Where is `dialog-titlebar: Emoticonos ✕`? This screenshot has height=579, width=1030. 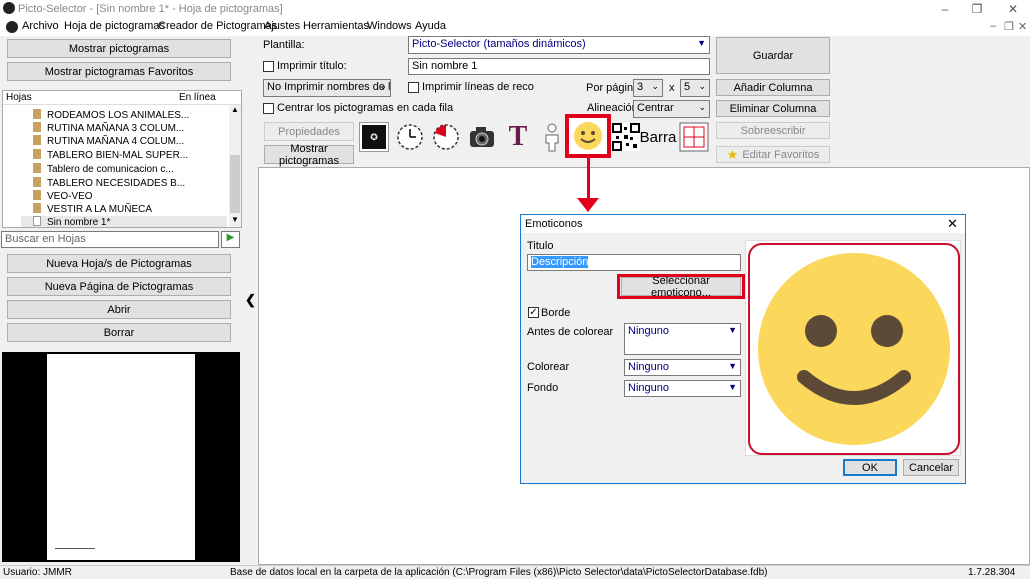 dialog-titlebar: Emoticonos ✕ is located at coordinates (743, 224).